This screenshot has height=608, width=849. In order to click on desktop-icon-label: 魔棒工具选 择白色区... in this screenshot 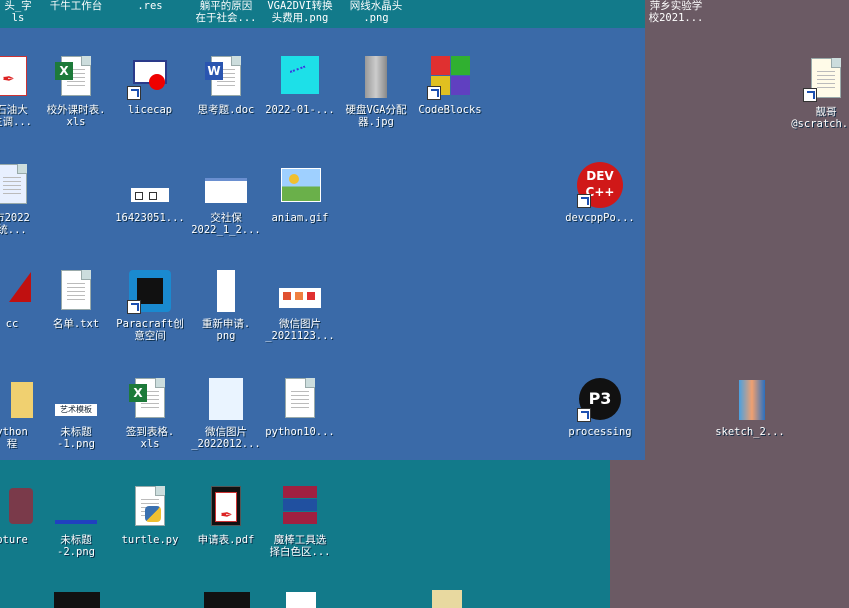, I will do `click(300, 546)`.